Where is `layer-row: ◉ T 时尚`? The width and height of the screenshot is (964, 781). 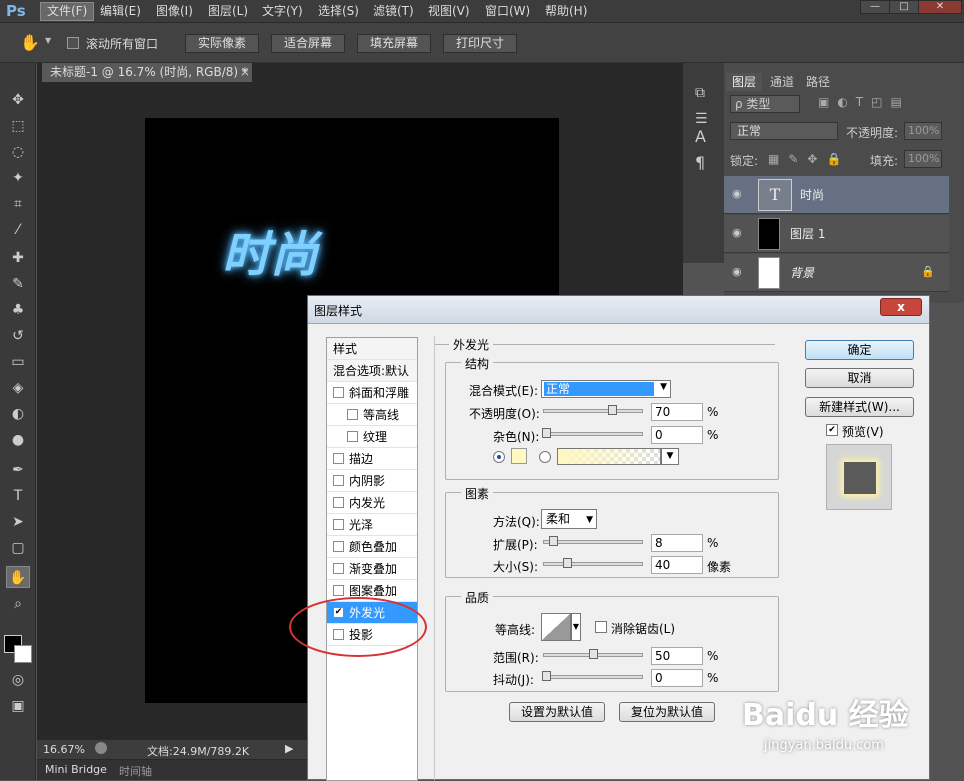 layer-row: ◉ T 时尚 is located at coordinates (836, 195).